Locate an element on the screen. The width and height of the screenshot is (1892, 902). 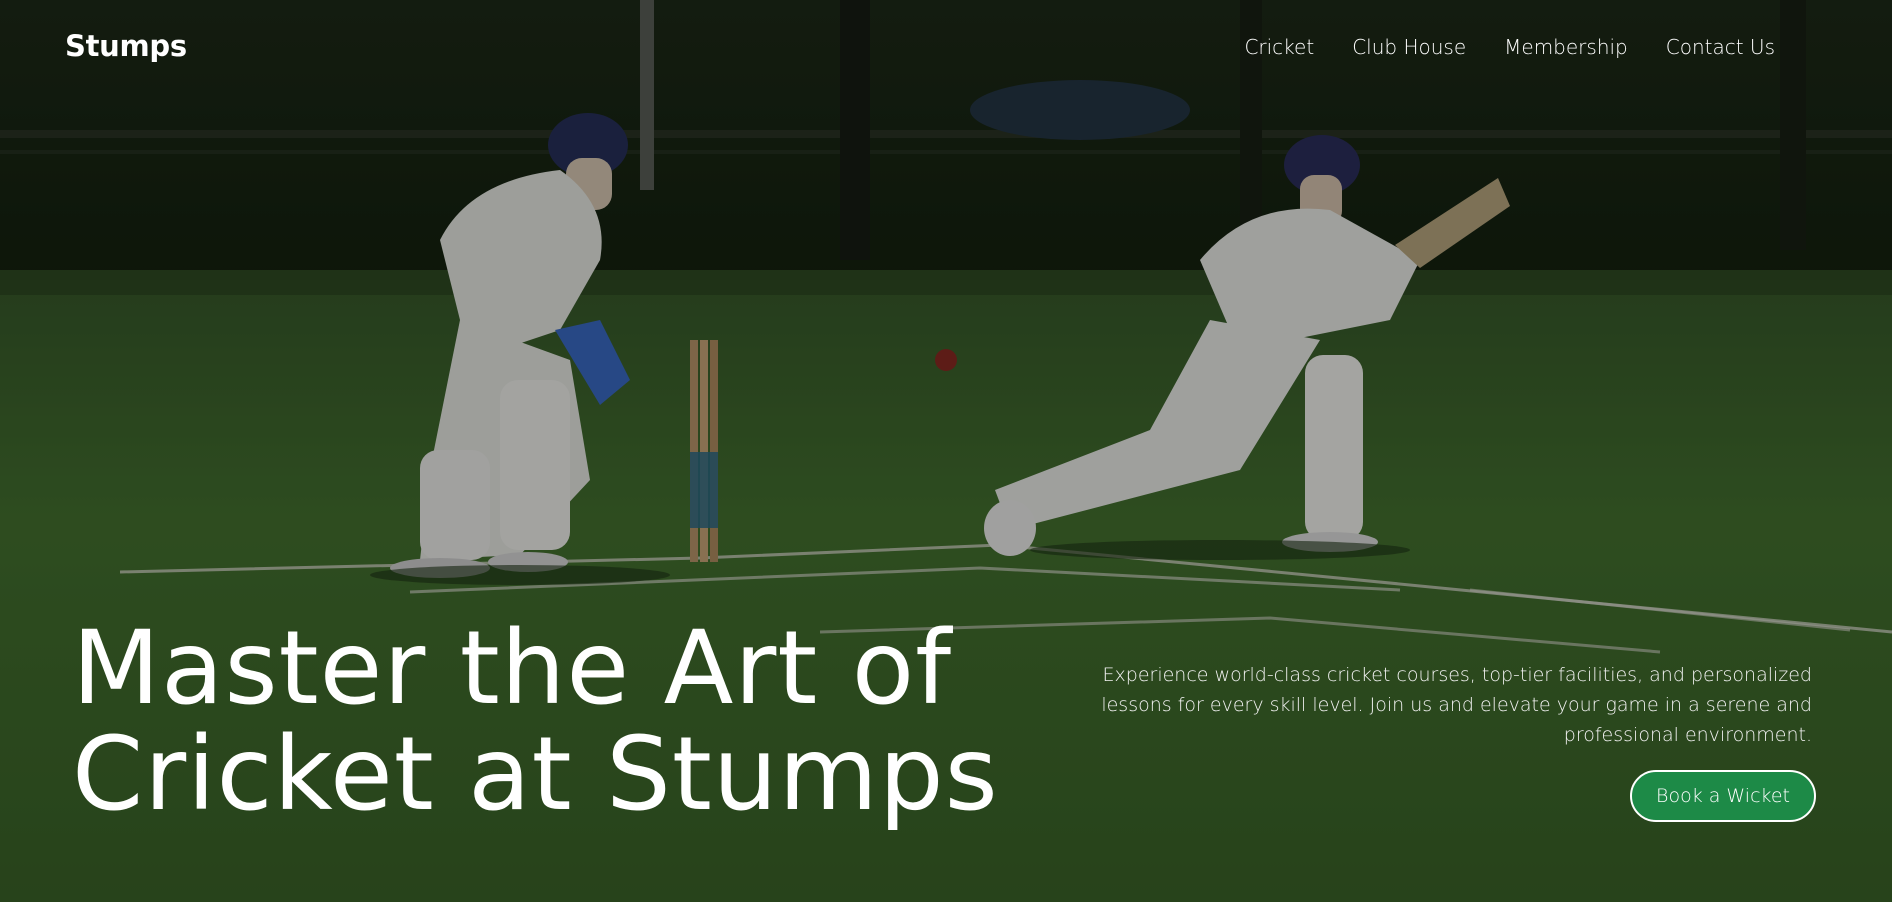
hero-headline-line-1: Master the Art of is located at coordinates (512, 668).